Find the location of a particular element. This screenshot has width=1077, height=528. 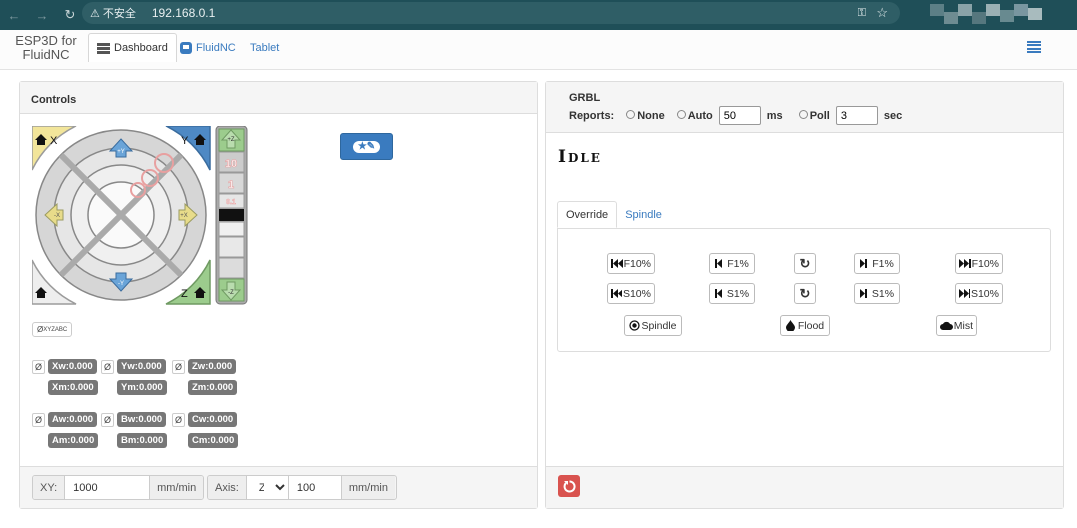

reports-row: Reports: None Auto ms Poll sec is located at coordinates (735, 115).